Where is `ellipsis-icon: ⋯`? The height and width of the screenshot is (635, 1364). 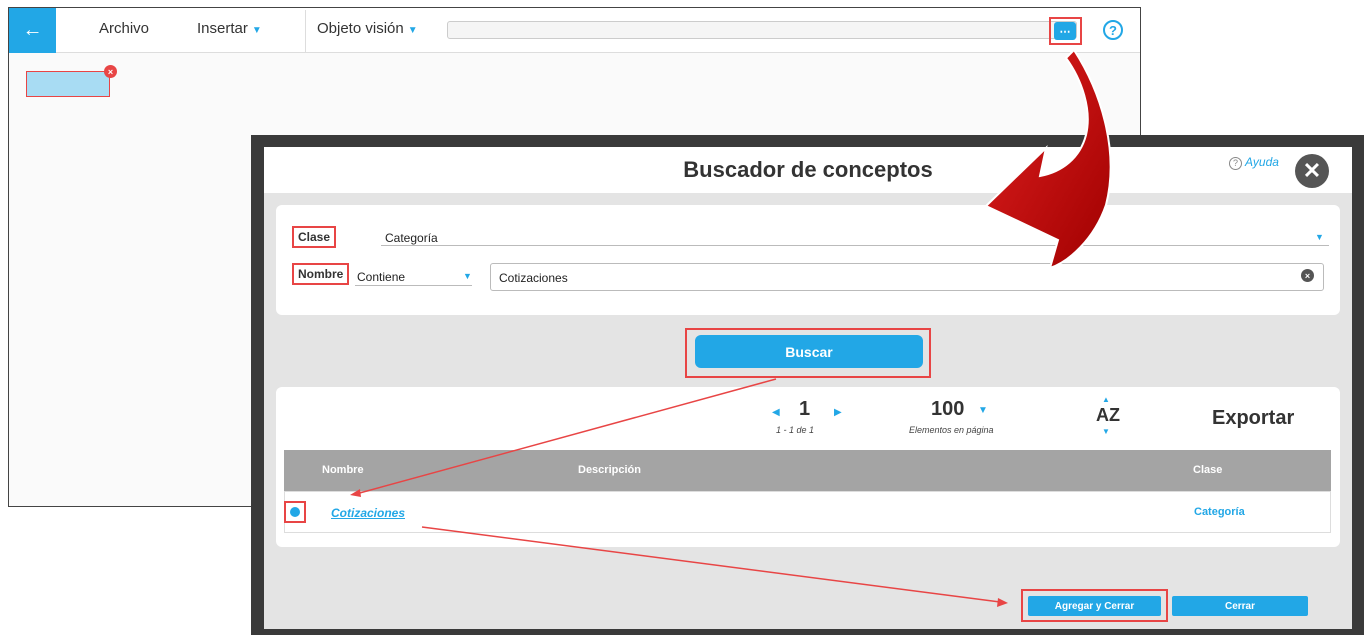
ellipsis-icon: ⋯ is located at coordinates (1065, 31).